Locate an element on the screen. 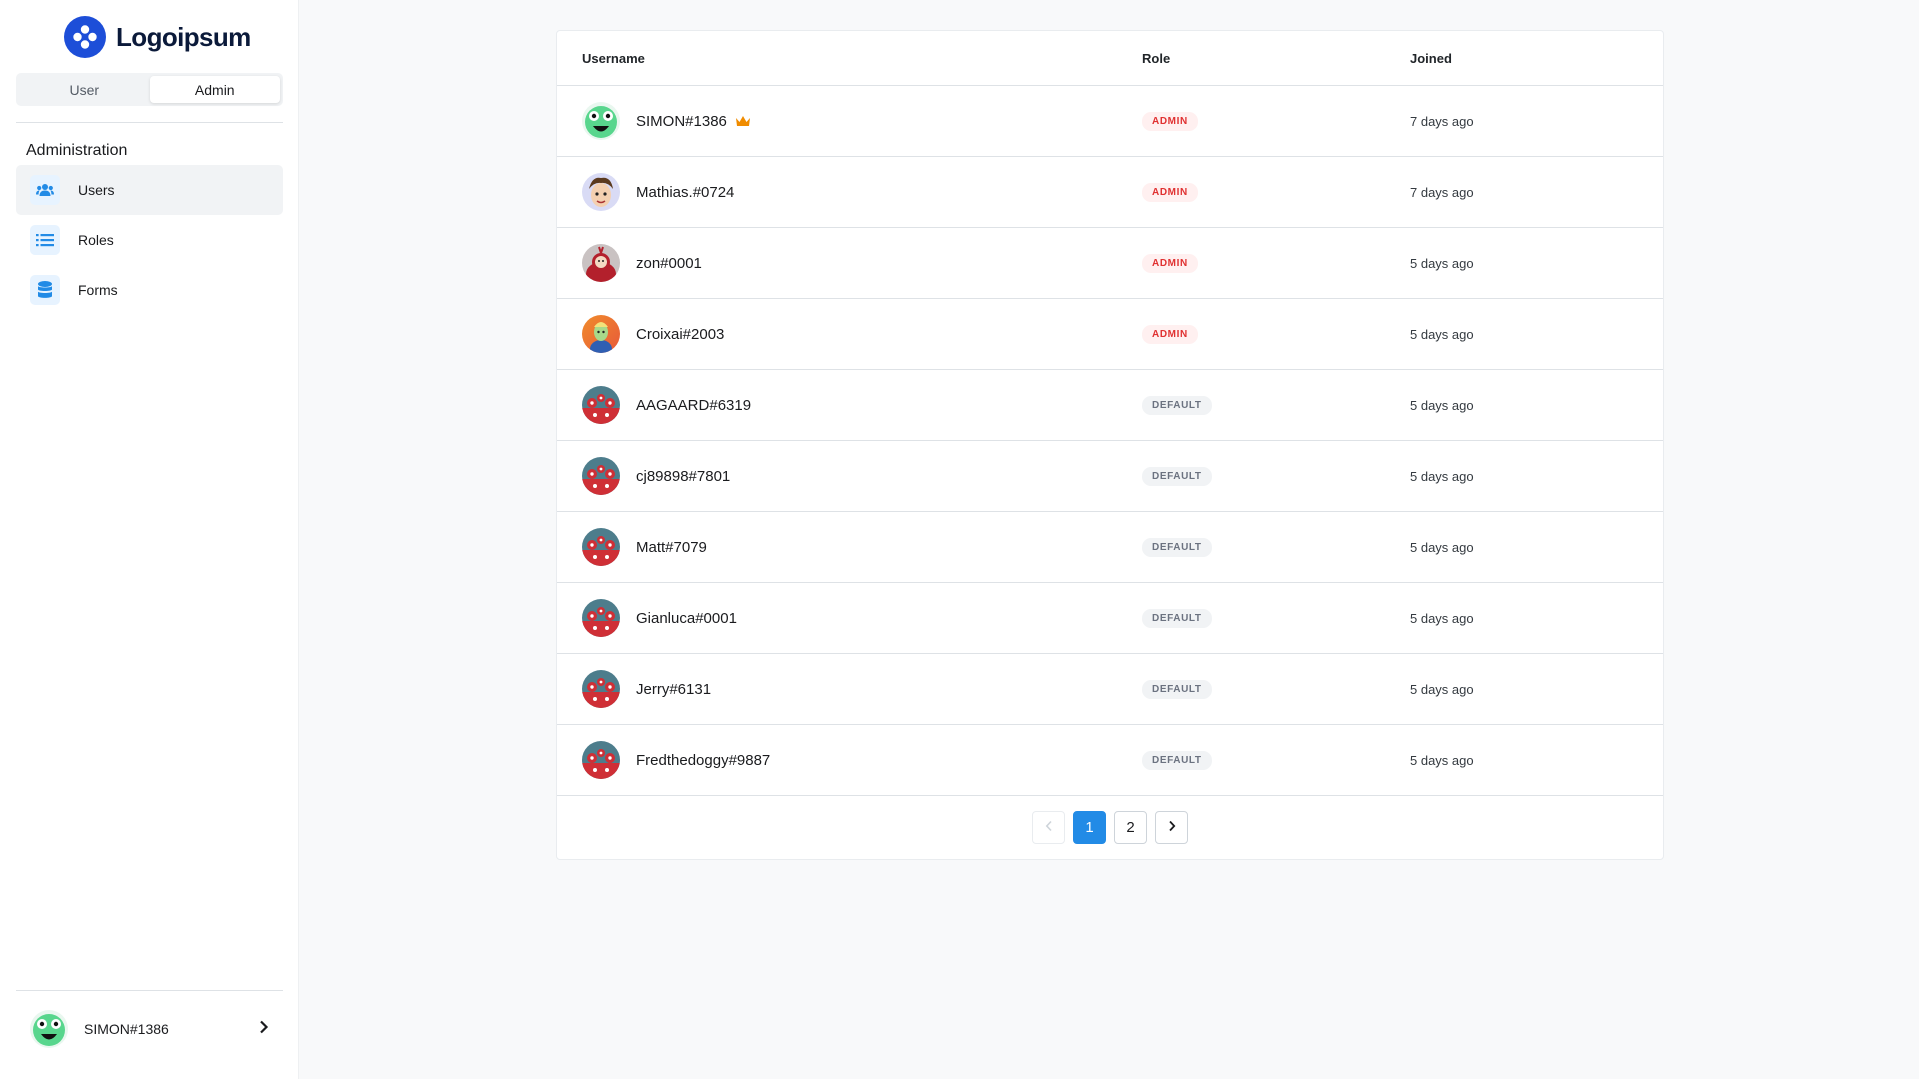 The height and width of the screenshot is (1079, 1919). crown-icon is located at coordinates (743, 121).